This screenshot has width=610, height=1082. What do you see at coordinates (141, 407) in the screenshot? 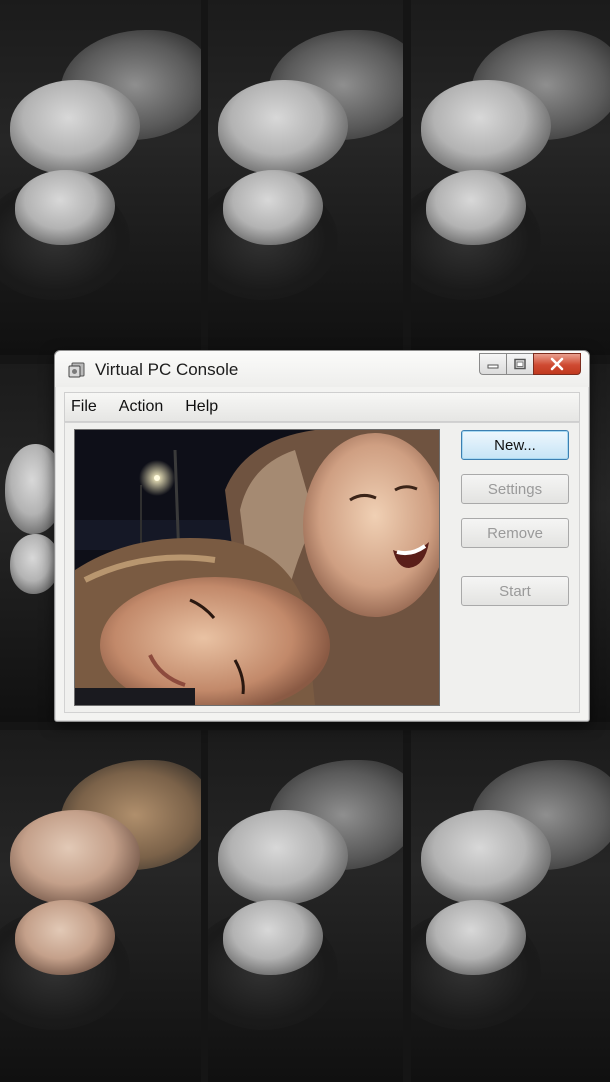
I see `menu-action: Action` at bounding box center [141, 407].